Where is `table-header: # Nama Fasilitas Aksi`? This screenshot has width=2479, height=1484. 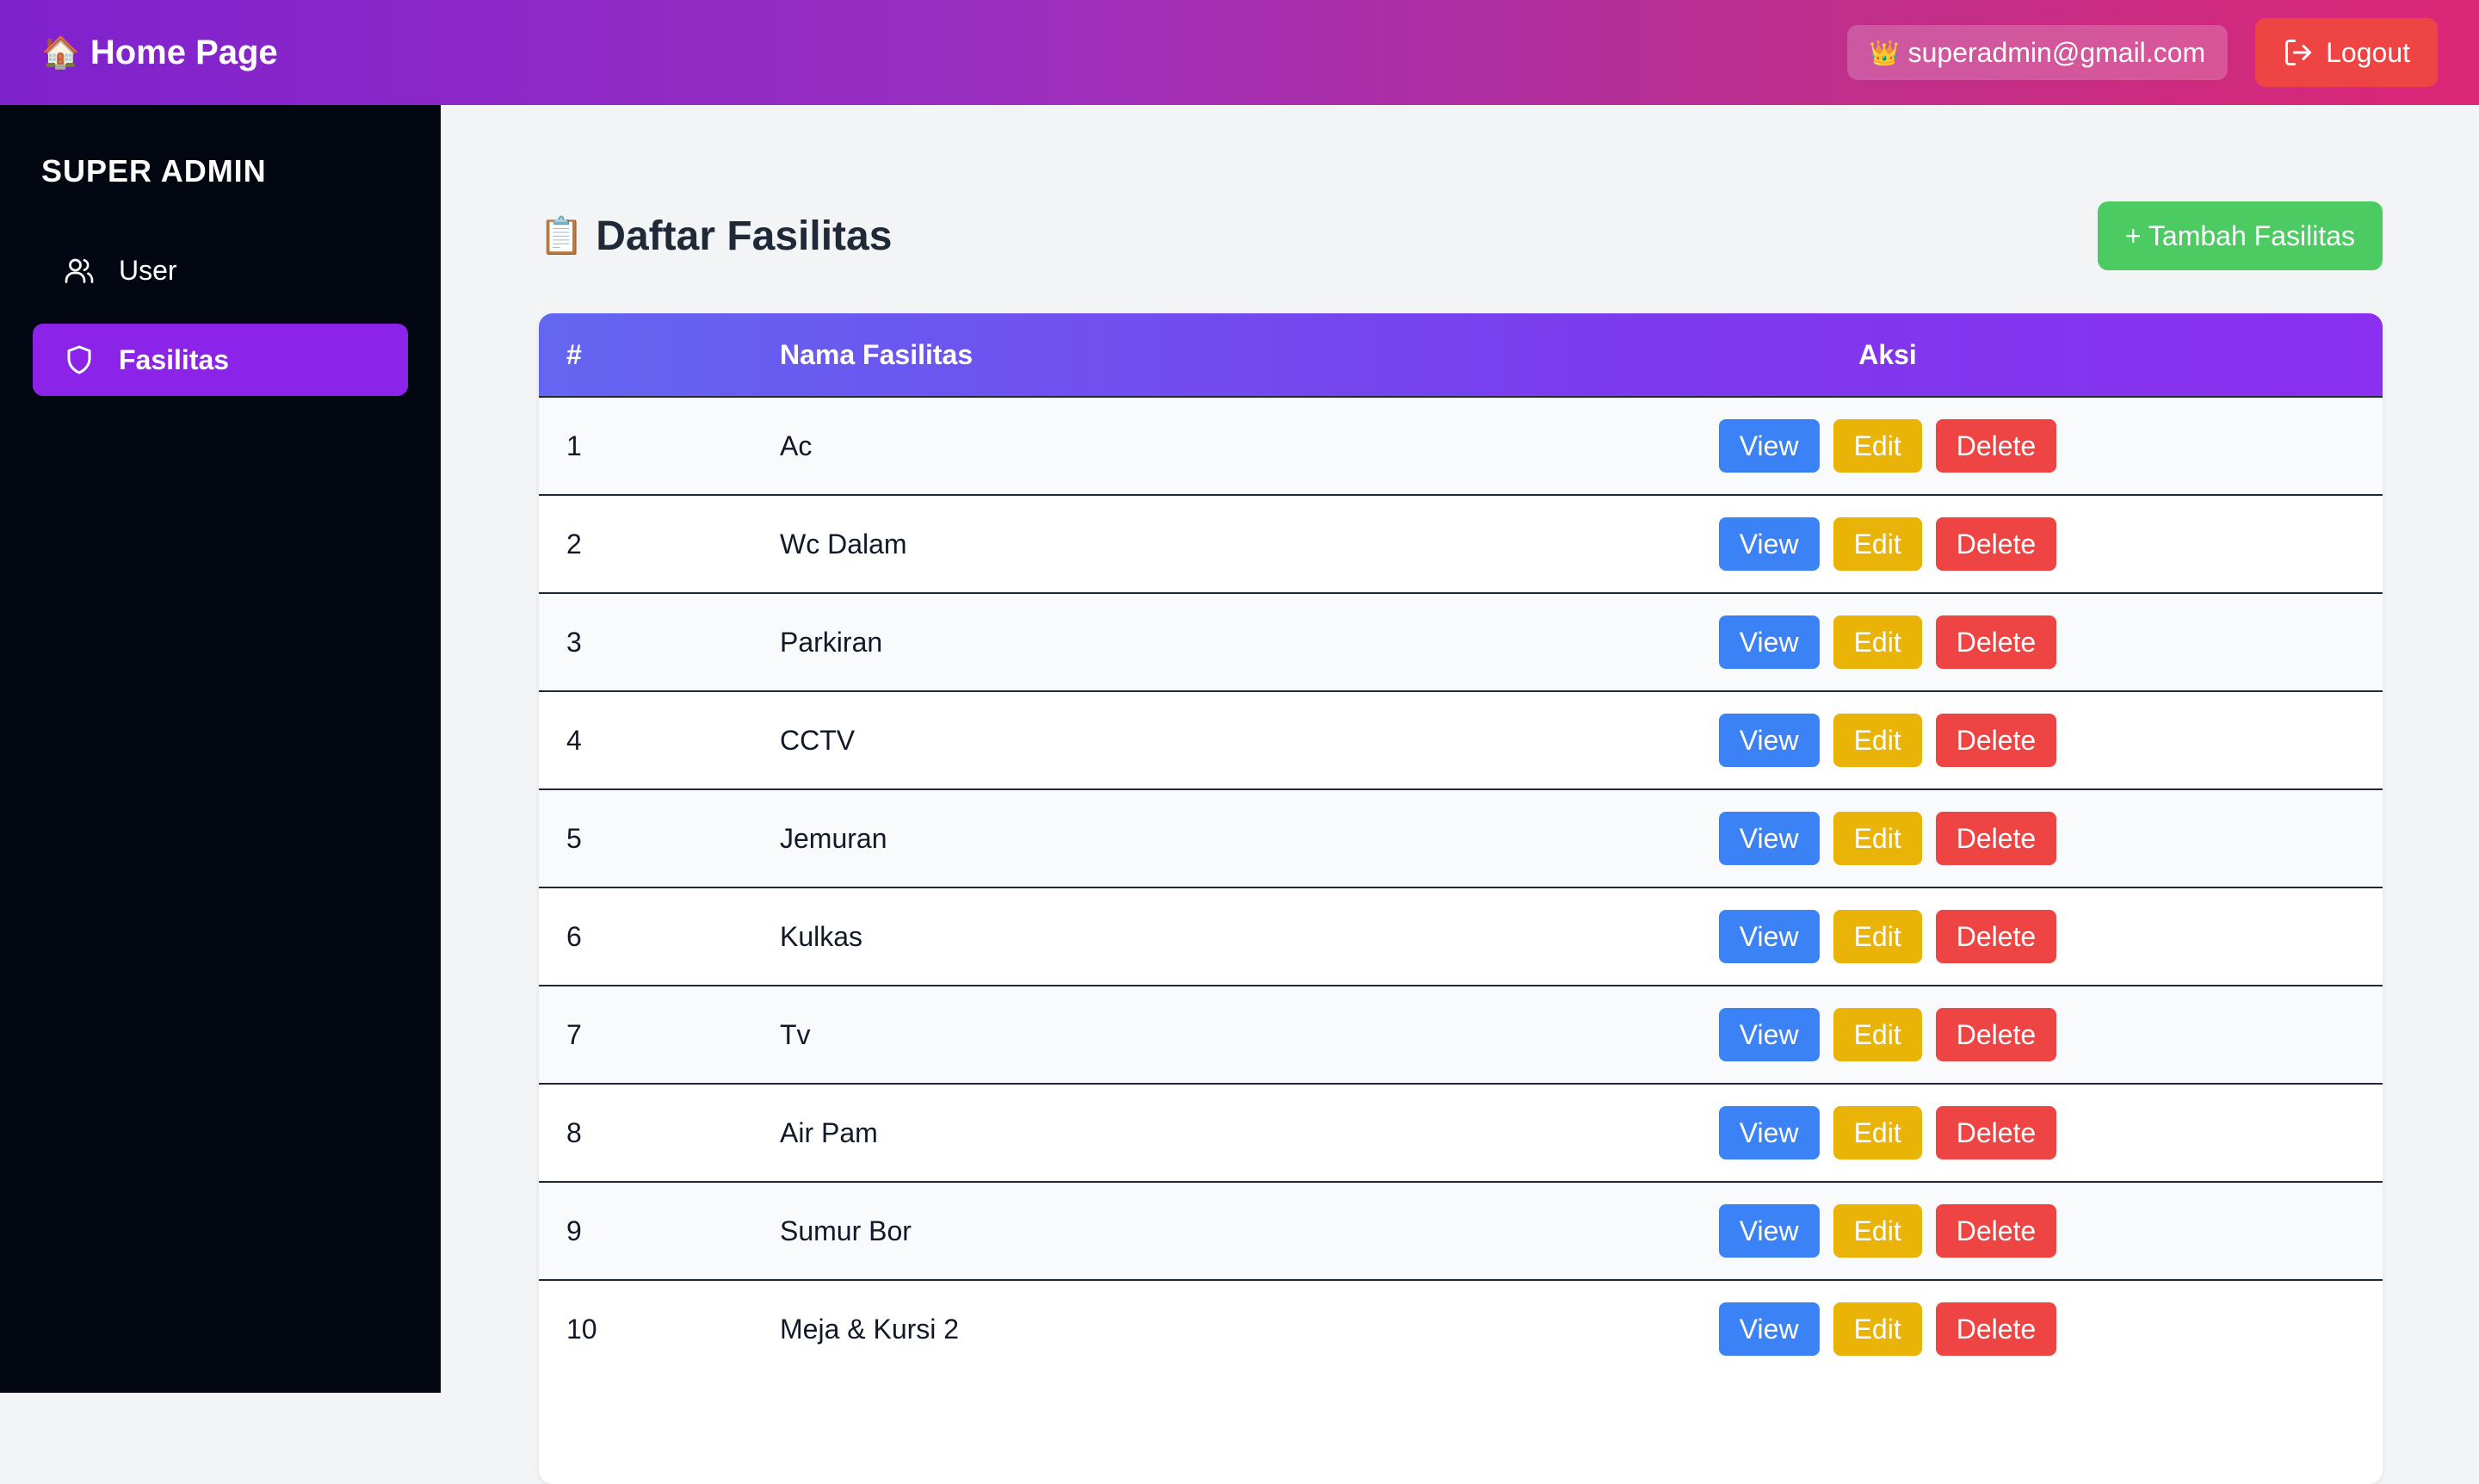 table-header: # Nama Fasilitas Aksi is located at coordinates (1461, 354).